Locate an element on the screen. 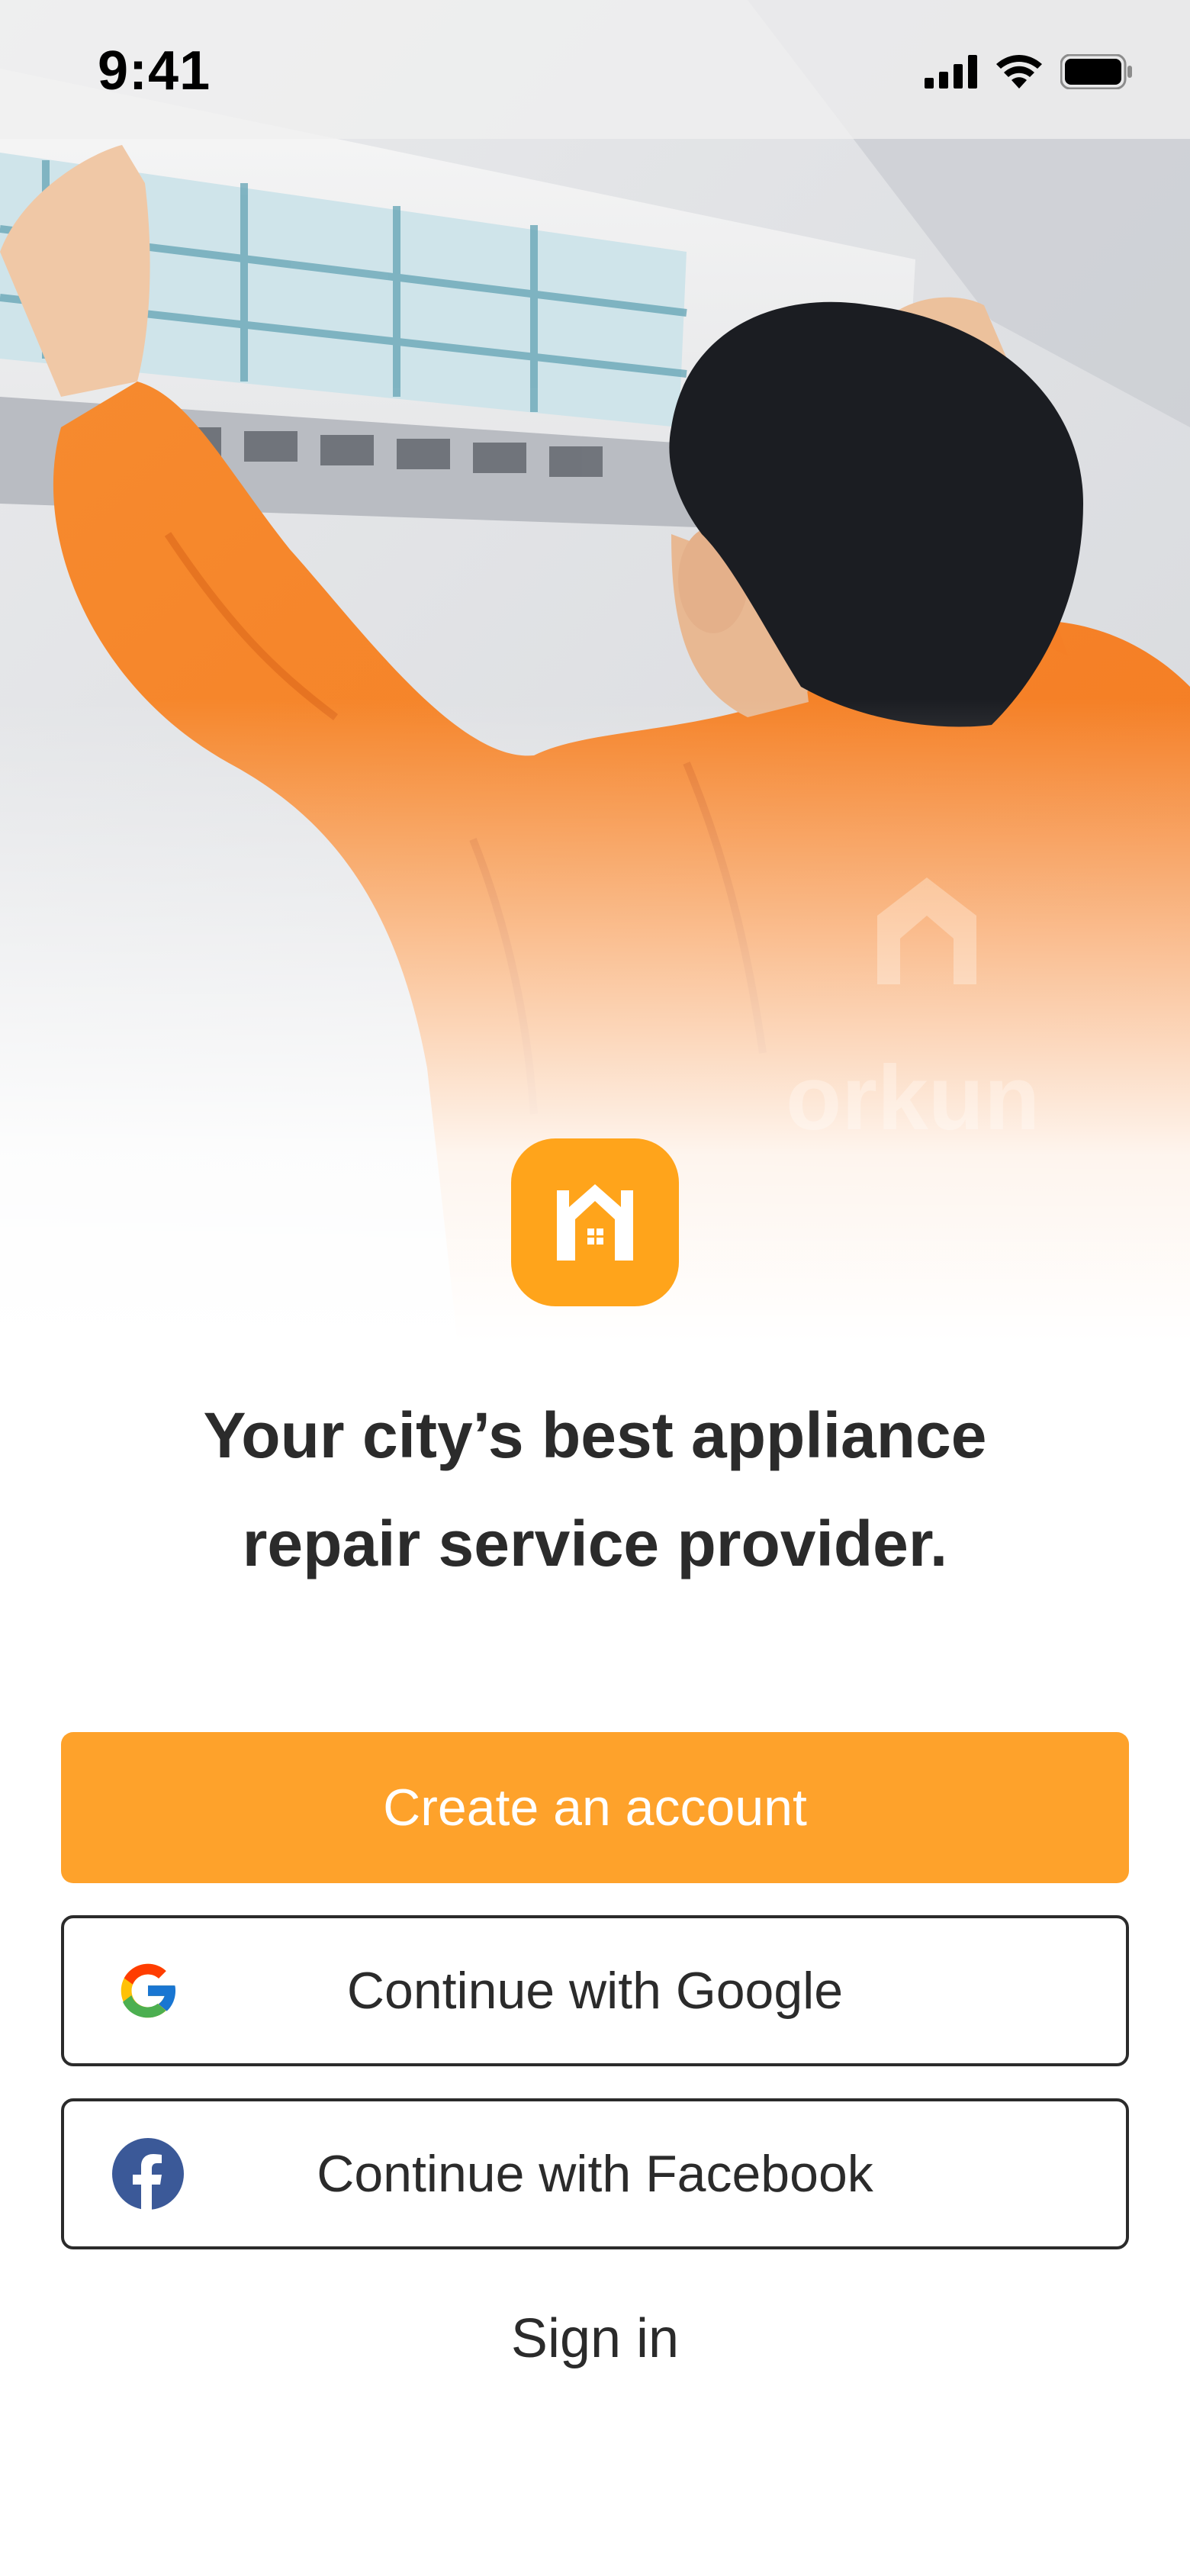  google-icon is located at coordinates (148, 1990).